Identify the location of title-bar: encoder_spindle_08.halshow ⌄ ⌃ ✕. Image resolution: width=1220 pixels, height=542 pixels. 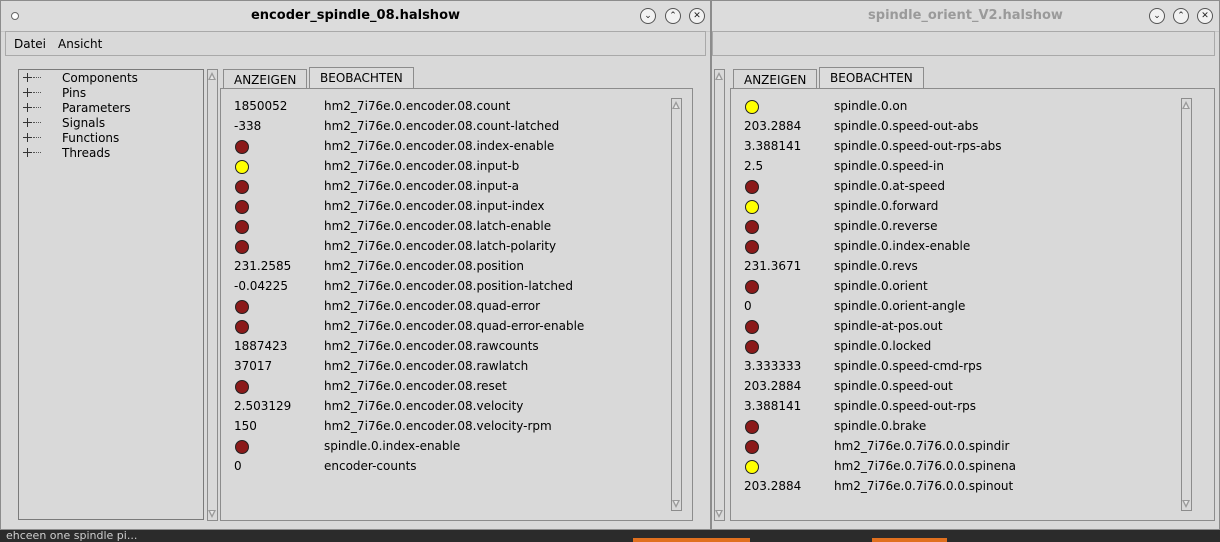
(355, 16).